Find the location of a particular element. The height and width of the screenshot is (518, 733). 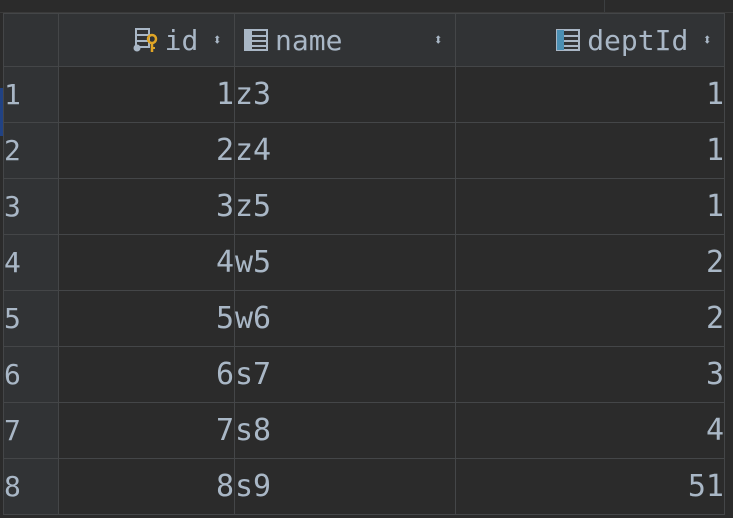

row-number: 2 is located at coordinates (31, 150).